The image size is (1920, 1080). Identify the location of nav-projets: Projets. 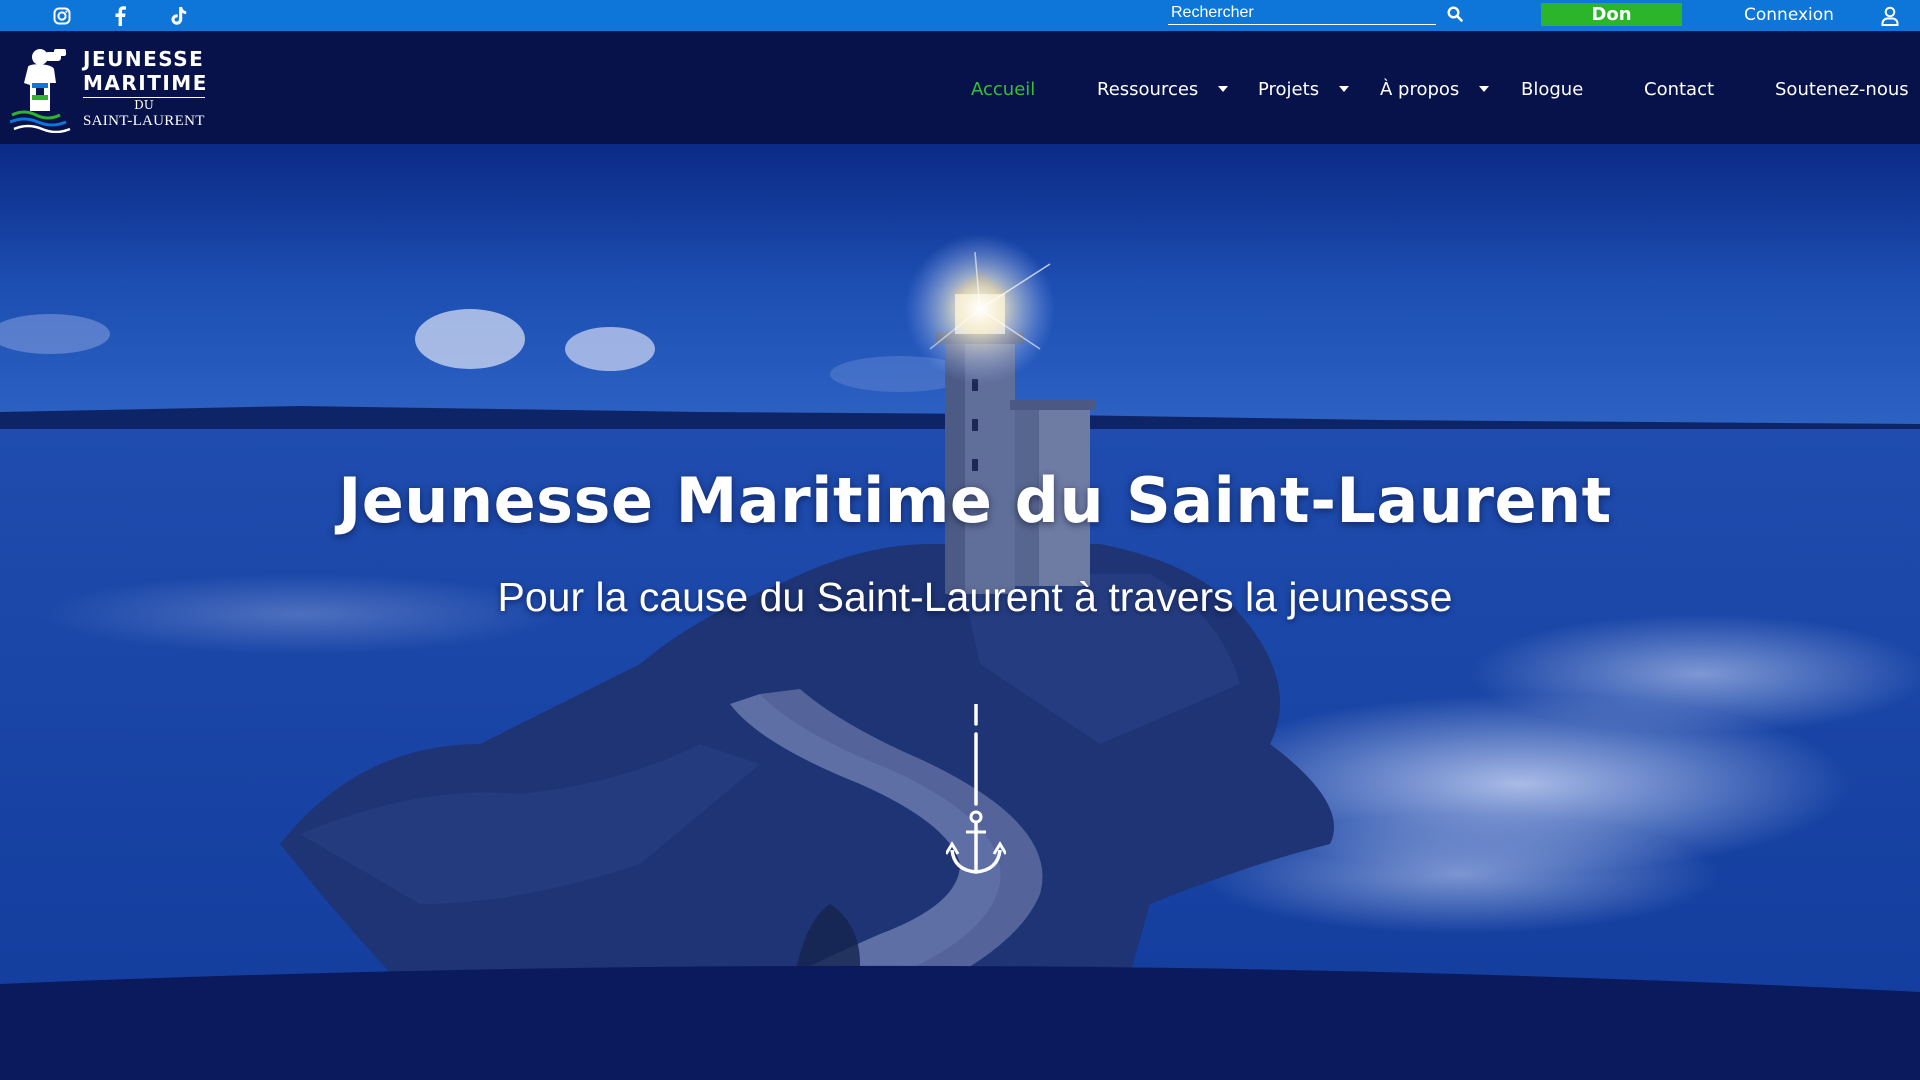
(1304, 89).